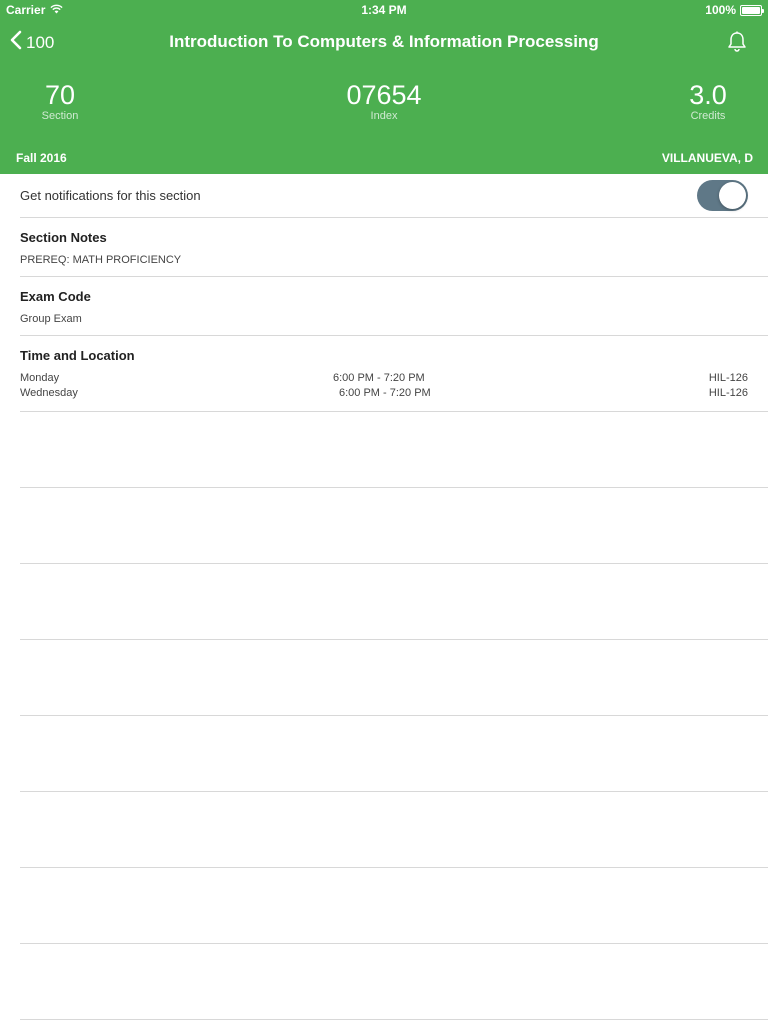  I want to click on index-label: Index, so click(384, 116).